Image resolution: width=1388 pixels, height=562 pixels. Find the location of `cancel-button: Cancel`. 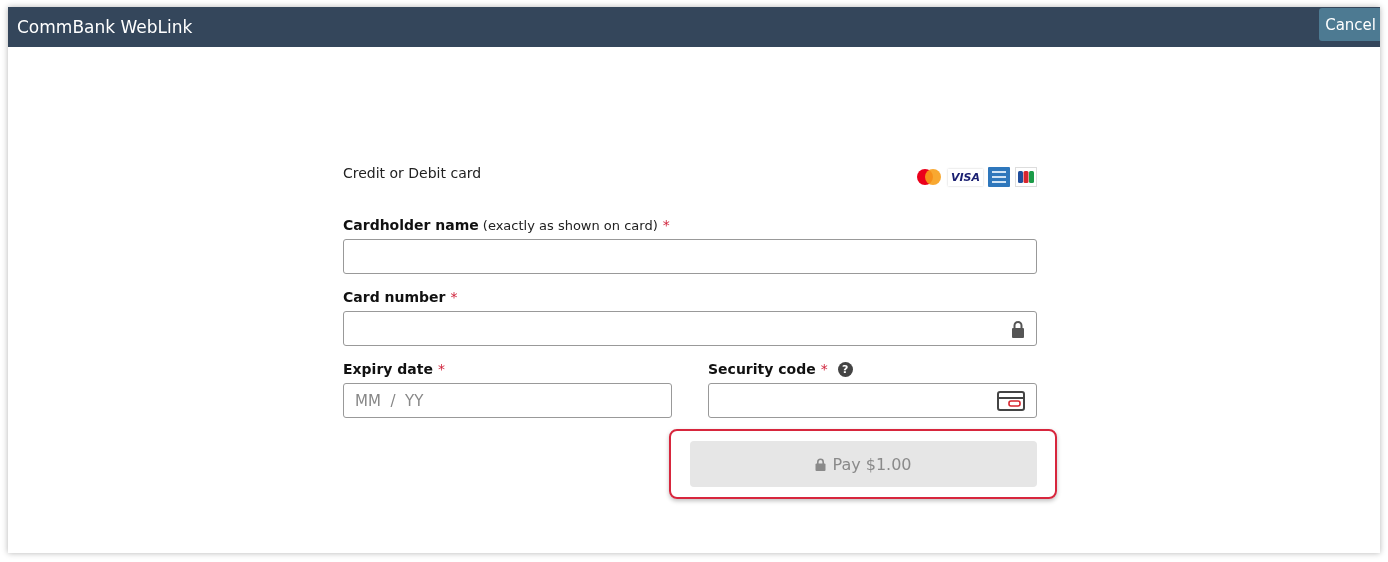

cancel-button: Cancel is located at coordinates (1349, 24).